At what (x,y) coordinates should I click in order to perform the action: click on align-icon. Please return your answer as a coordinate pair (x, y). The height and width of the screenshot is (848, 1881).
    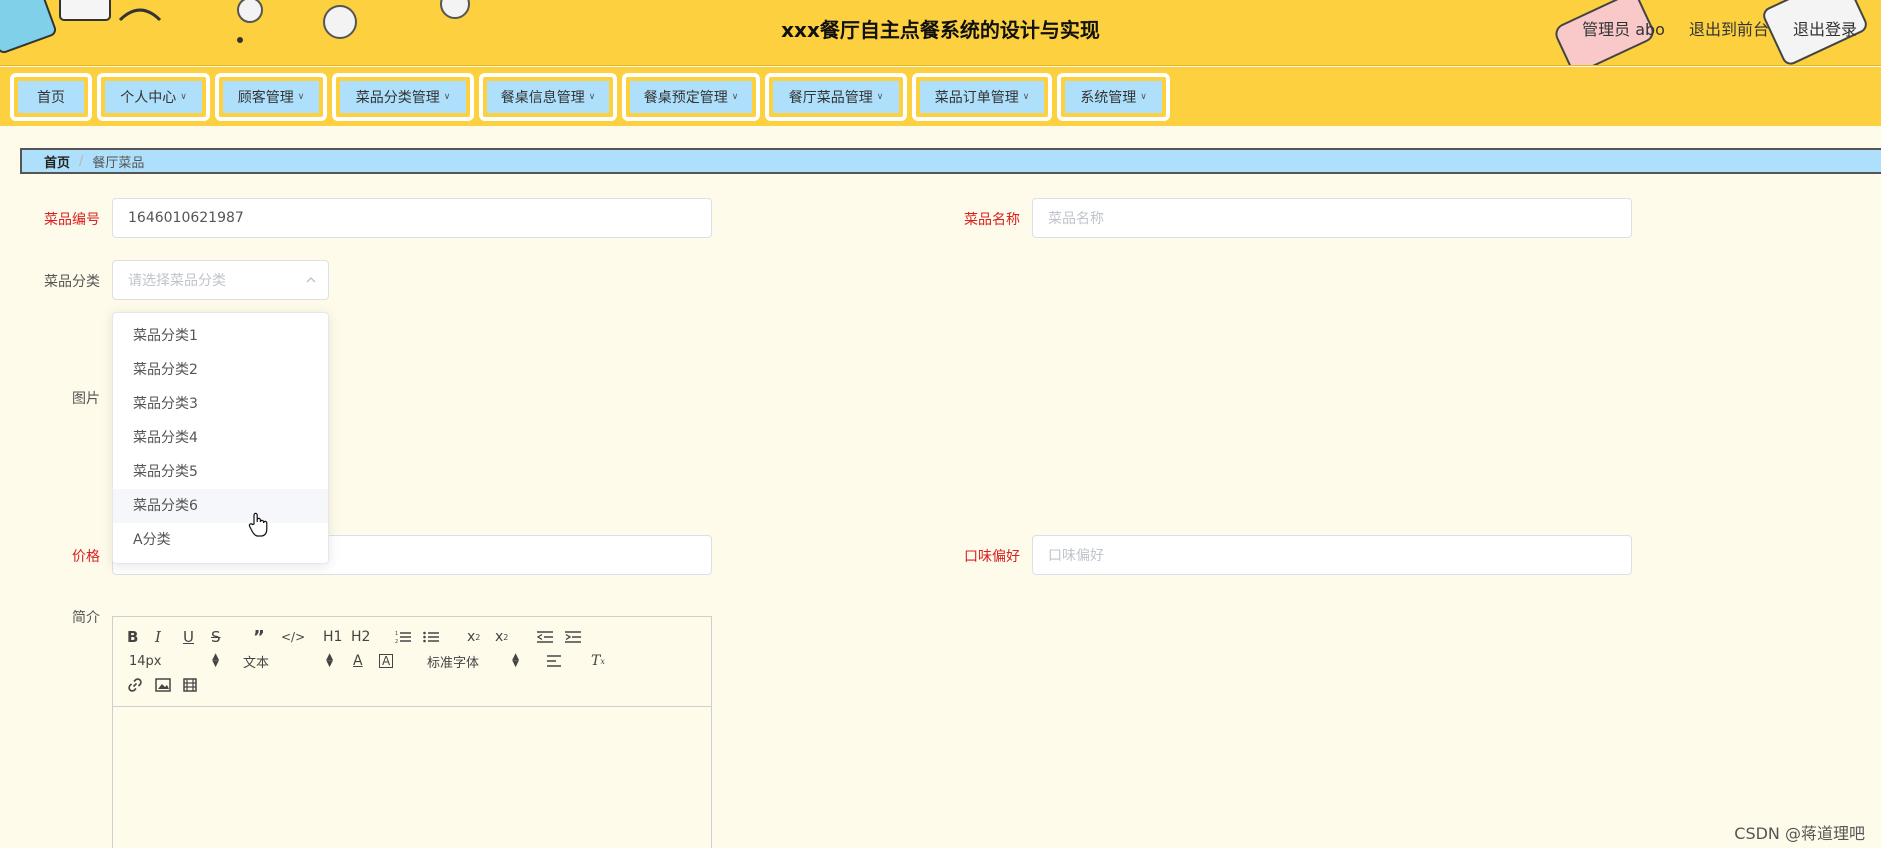
    Looking at the image, I should click on (555, 661).